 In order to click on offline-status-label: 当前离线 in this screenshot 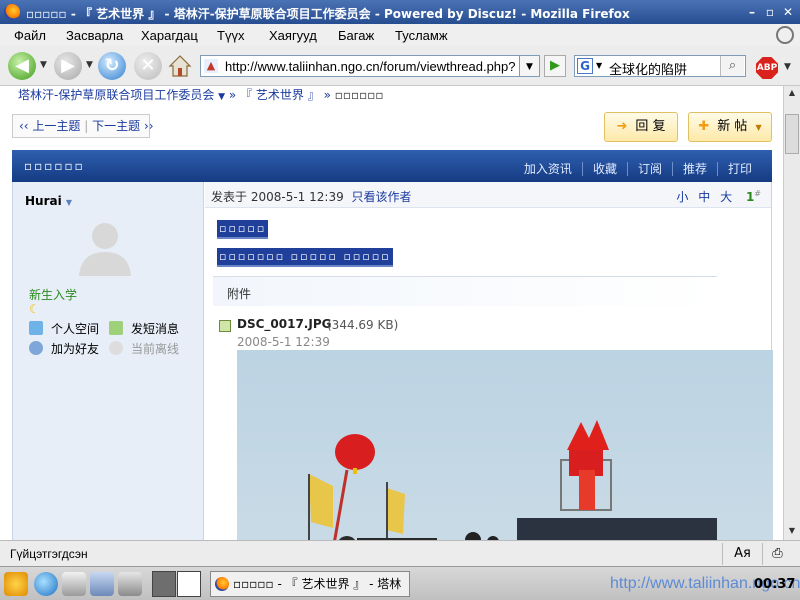, I will do `click(155, 349)`.